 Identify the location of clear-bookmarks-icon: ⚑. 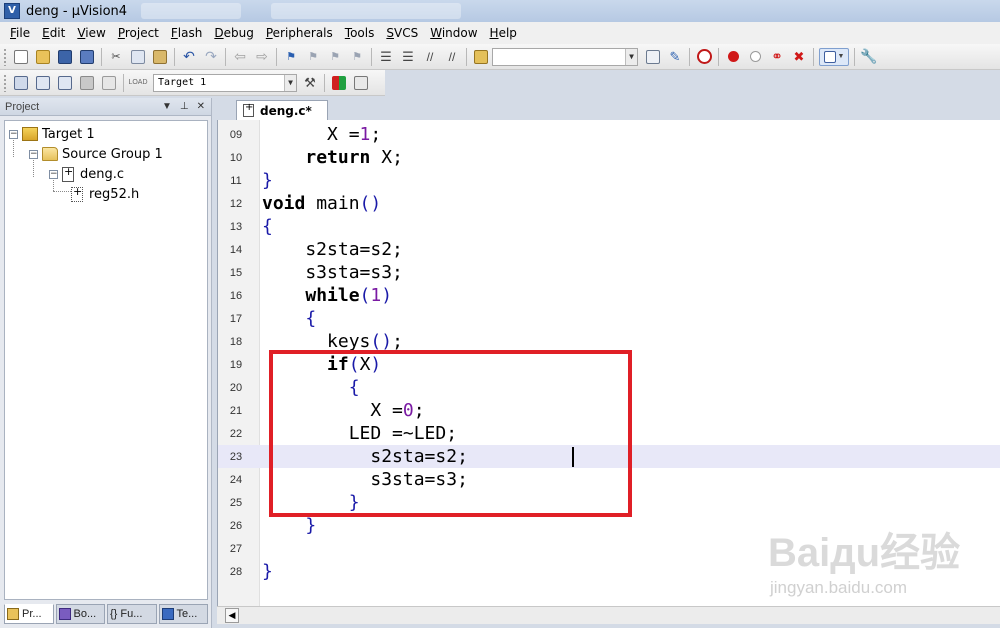
(357, 57).